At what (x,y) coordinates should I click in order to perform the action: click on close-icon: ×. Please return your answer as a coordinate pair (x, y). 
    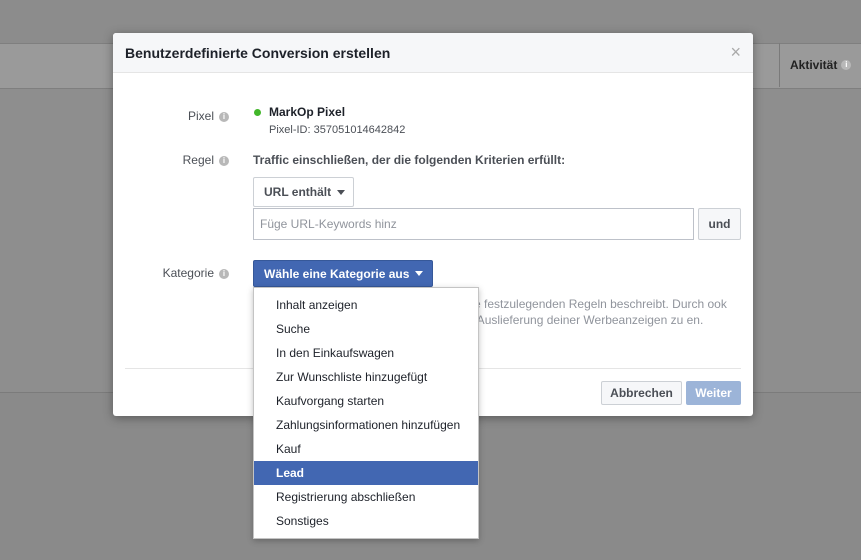
    Looking at the image, I should click on (735, 52).